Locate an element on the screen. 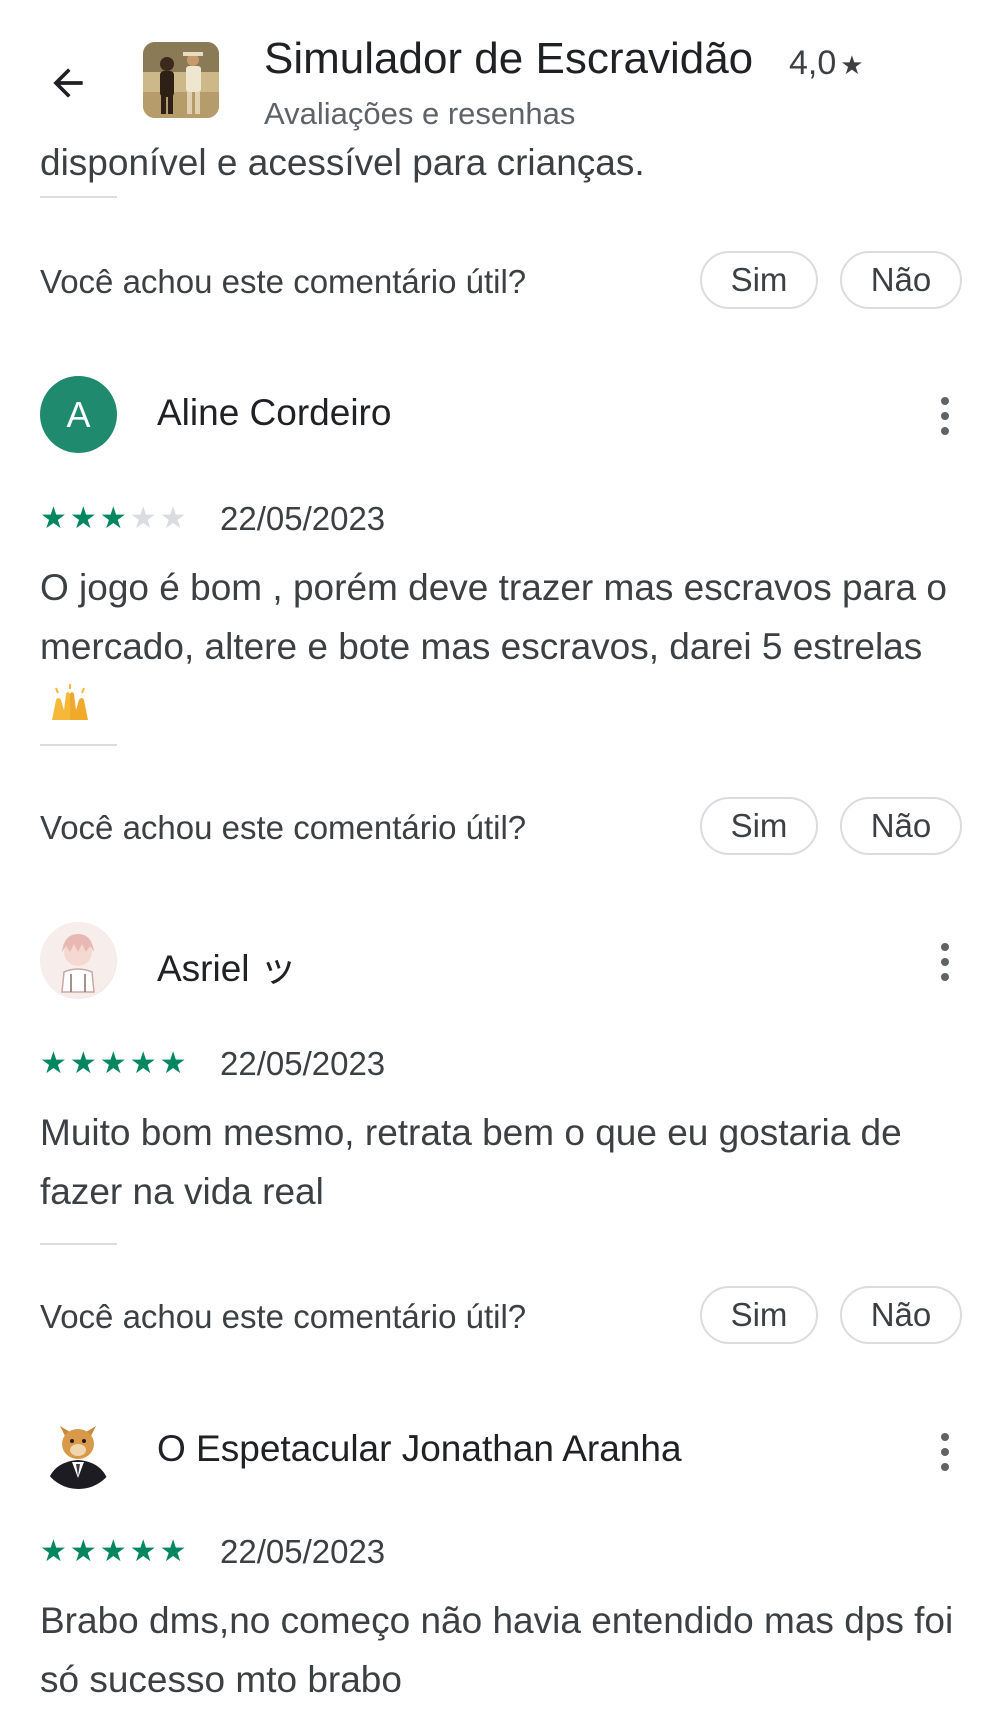 The image size is (1000, 1725). arrow-left-icon is located at coordinates (68, 83).